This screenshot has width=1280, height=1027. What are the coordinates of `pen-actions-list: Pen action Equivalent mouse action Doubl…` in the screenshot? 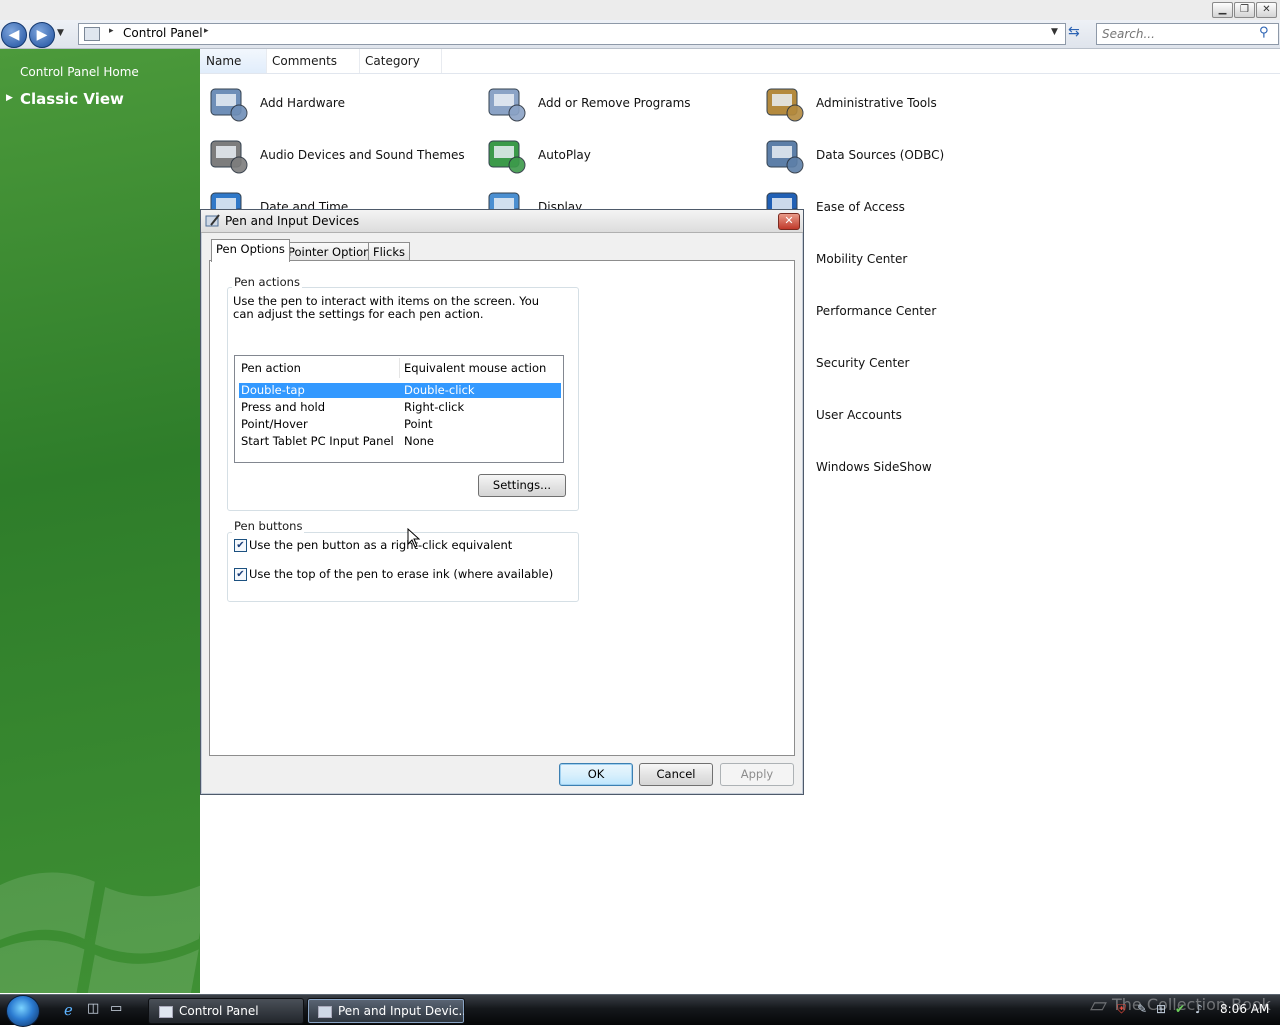 It's located at (399, 409).